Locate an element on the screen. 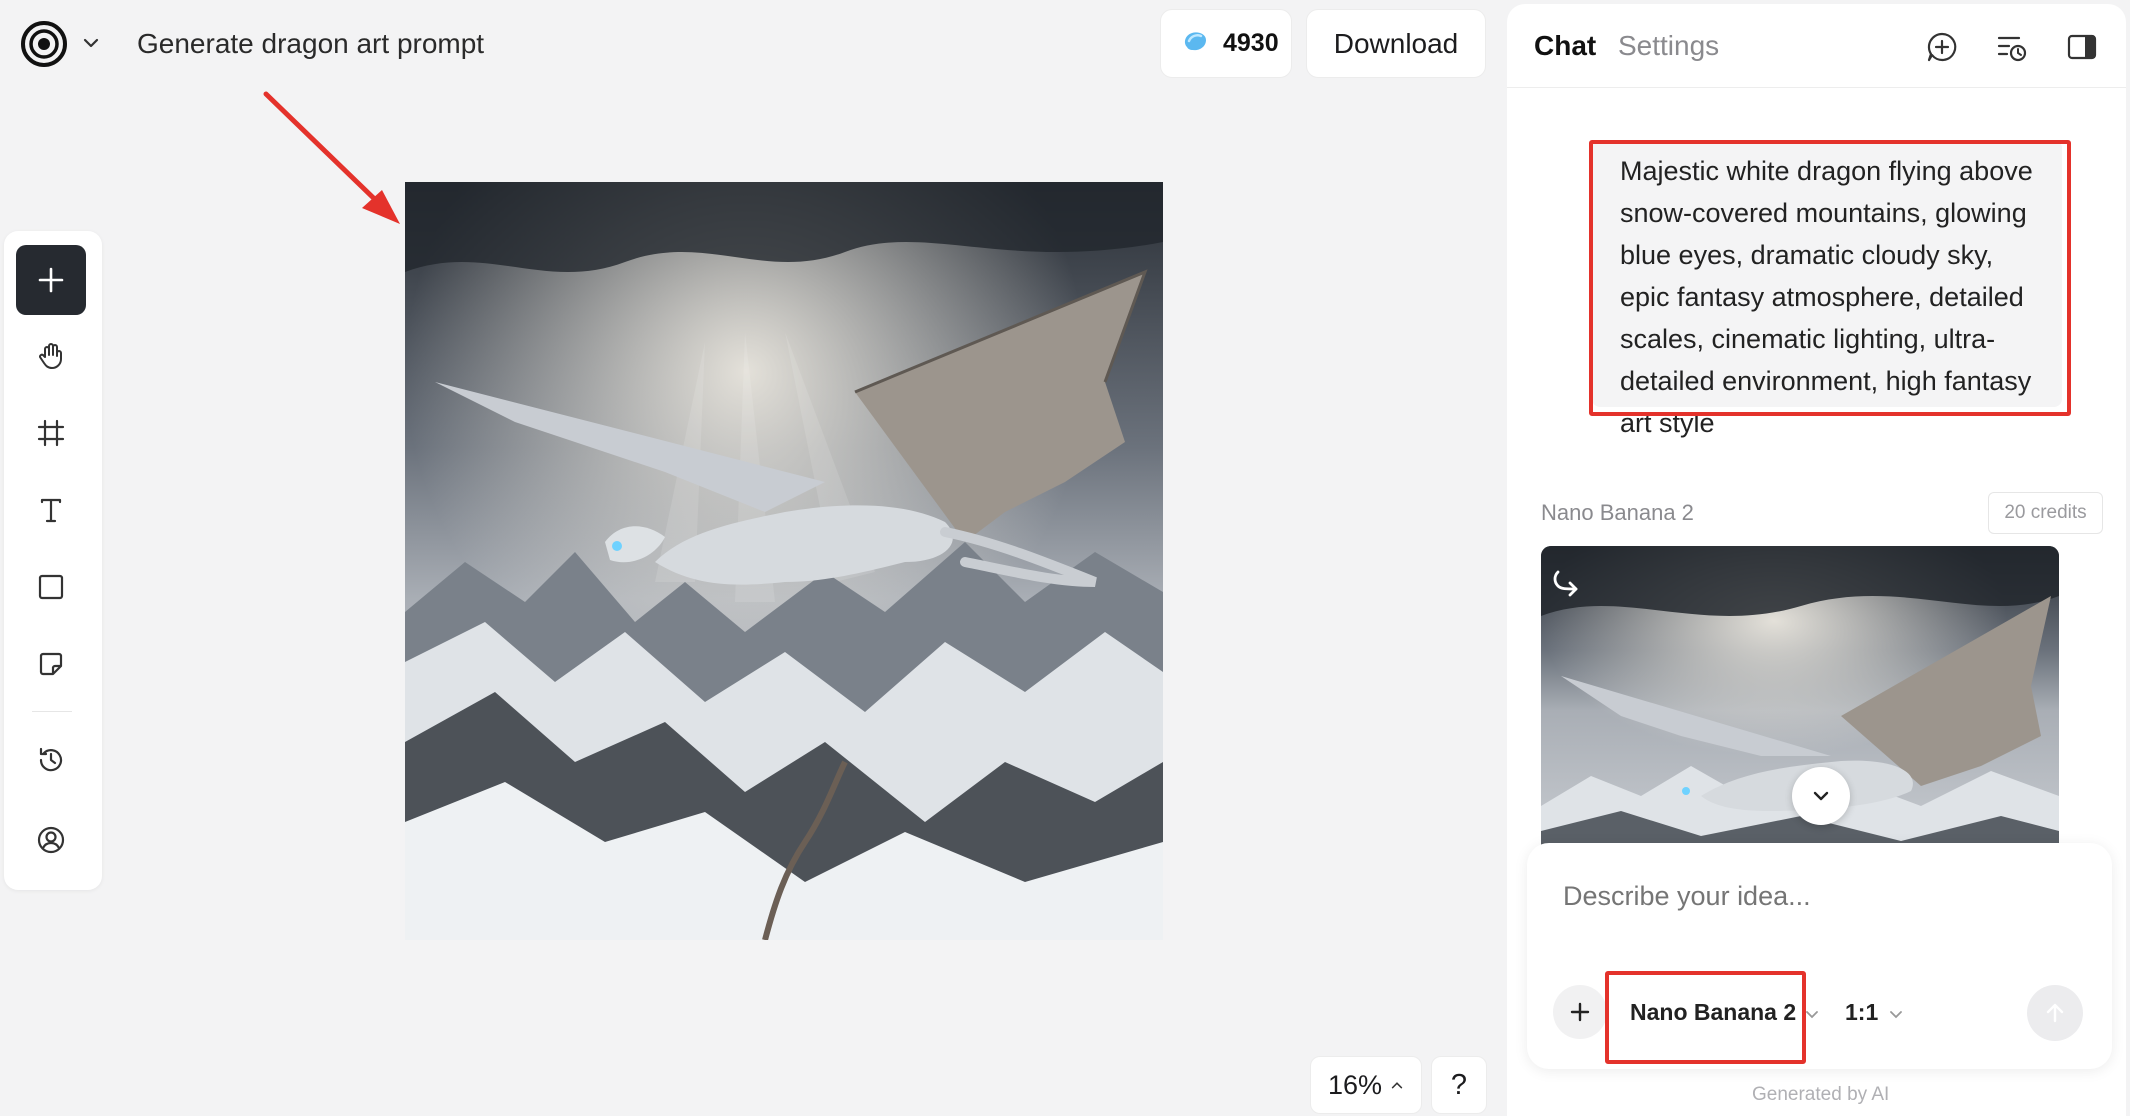 The height and width of the screenshot is (1116, 2130). text-tool-button is located at coordinates (51, 510).